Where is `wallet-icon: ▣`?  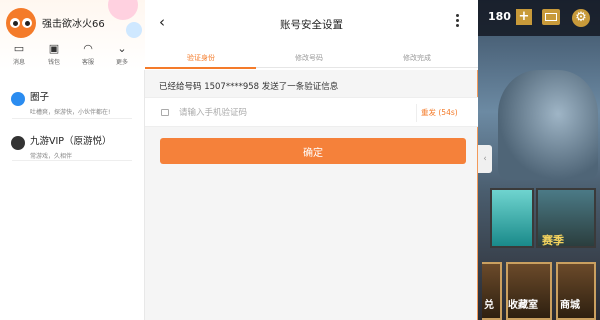
wallet-icon: ▣ is located at coordinates (54, 48).